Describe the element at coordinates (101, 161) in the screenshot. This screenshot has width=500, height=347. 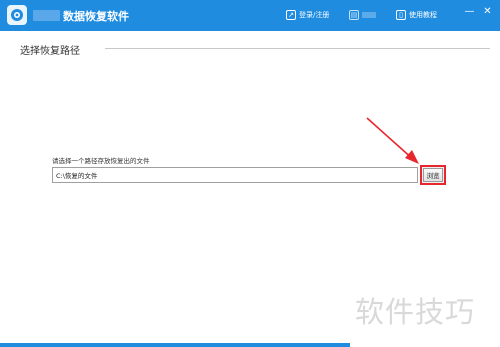
I see `path-prompt-label: 请选择一个路径存放恢复出的文件` at that location.